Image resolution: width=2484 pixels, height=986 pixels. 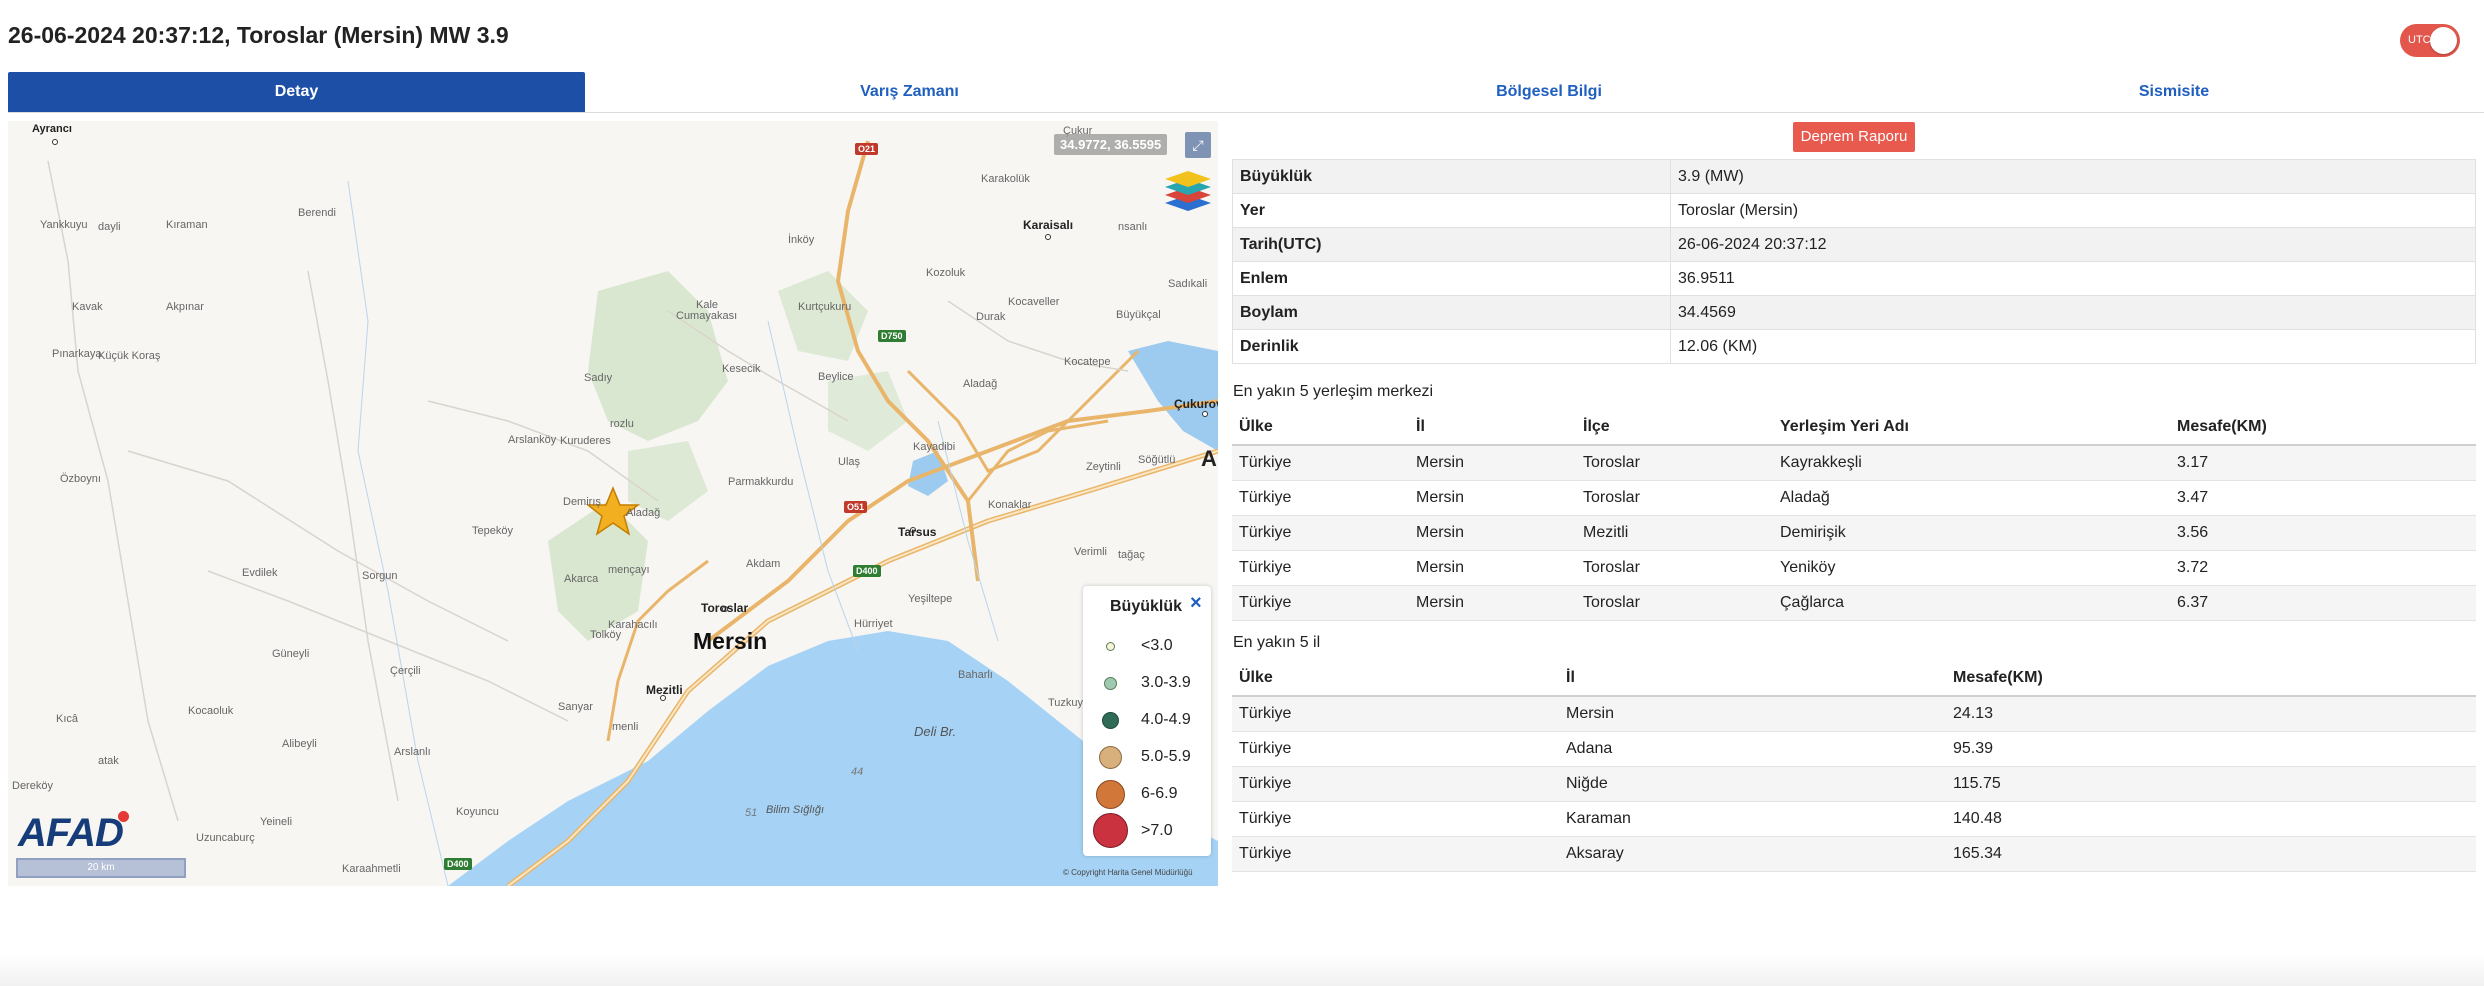 I want to click on map-copyright: © Copyright Harita Genel Müdürlüğü, so click(x=1128, y=872).